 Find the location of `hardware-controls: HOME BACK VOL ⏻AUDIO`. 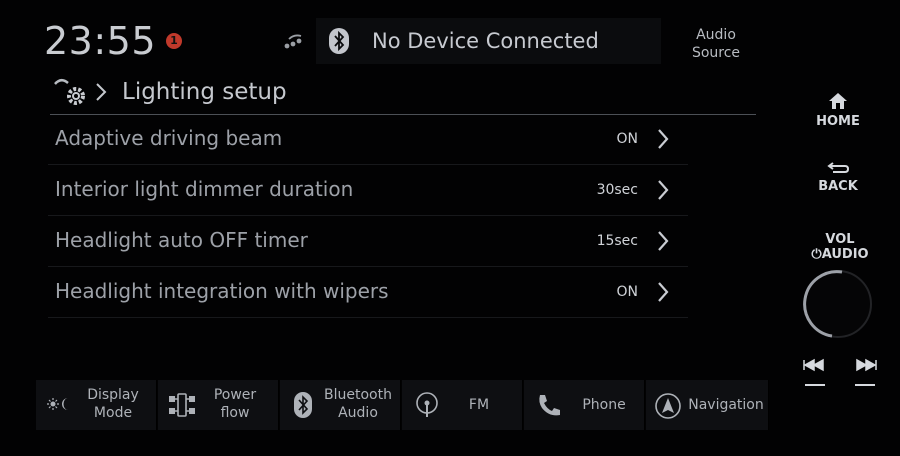

hardware-controls: HOME BACK VOL ⏻AUDIO is located at coordinates (840, 228).